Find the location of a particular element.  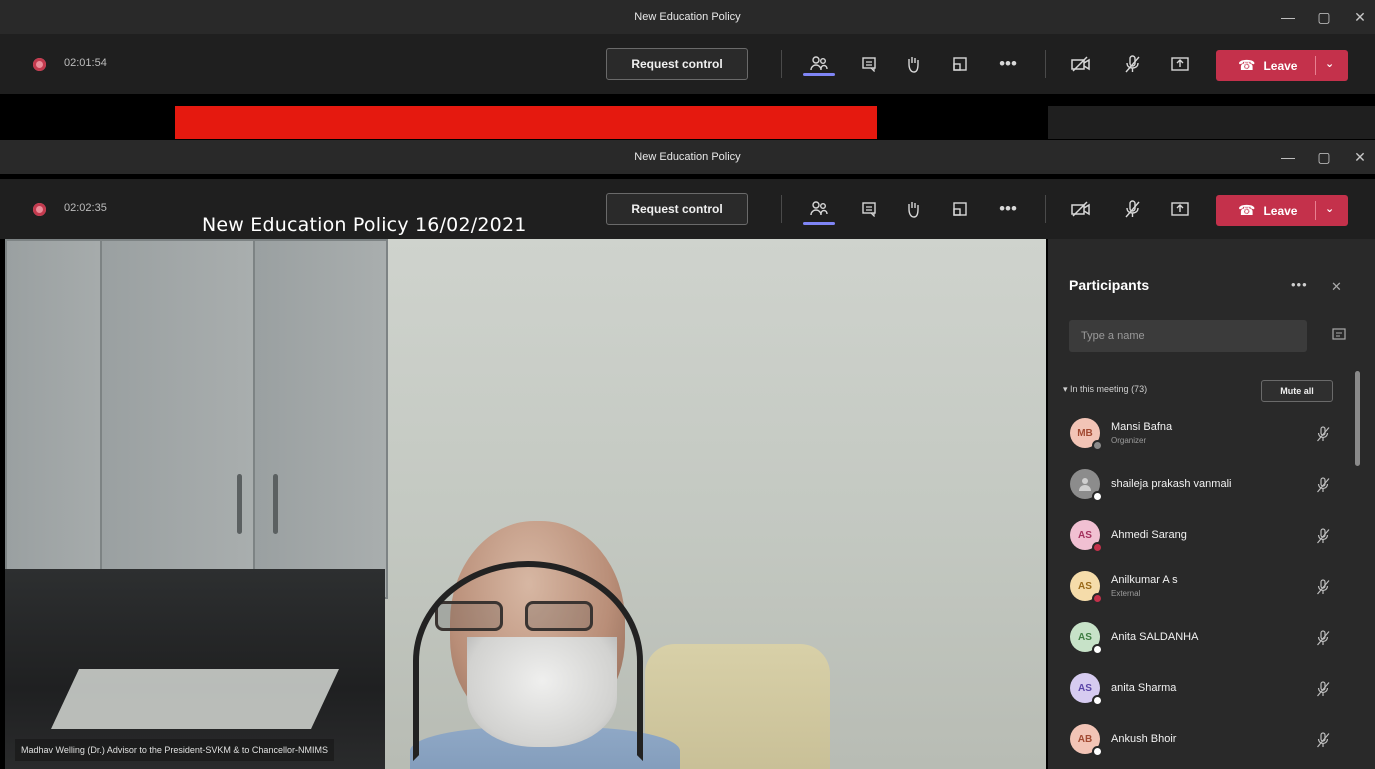

participant-role: External is located at coordinates (1126, 593).